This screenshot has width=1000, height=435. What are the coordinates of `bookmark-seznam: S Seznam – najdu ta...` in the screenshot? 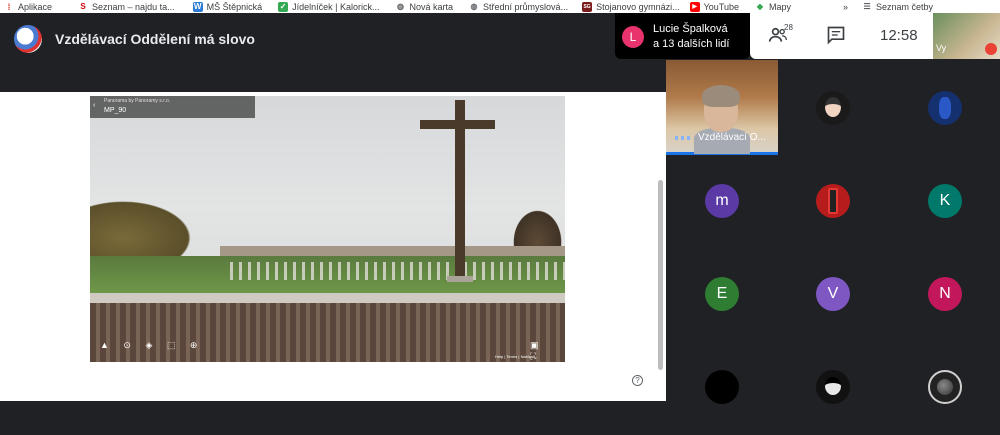 It's located at (126, 6).